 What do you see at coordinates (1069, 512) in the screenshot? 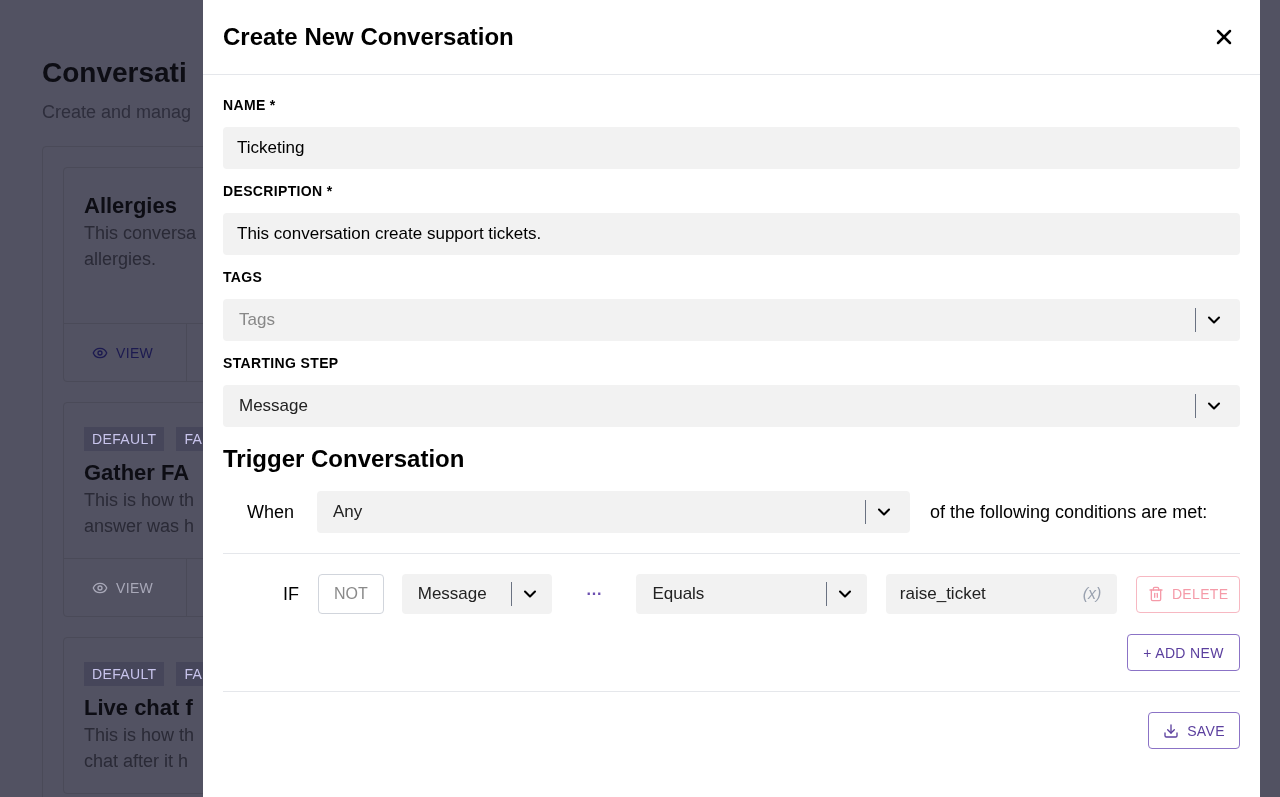
I see `conditions-text: of the following conditions are met:` at bounding box center [1069, 512].